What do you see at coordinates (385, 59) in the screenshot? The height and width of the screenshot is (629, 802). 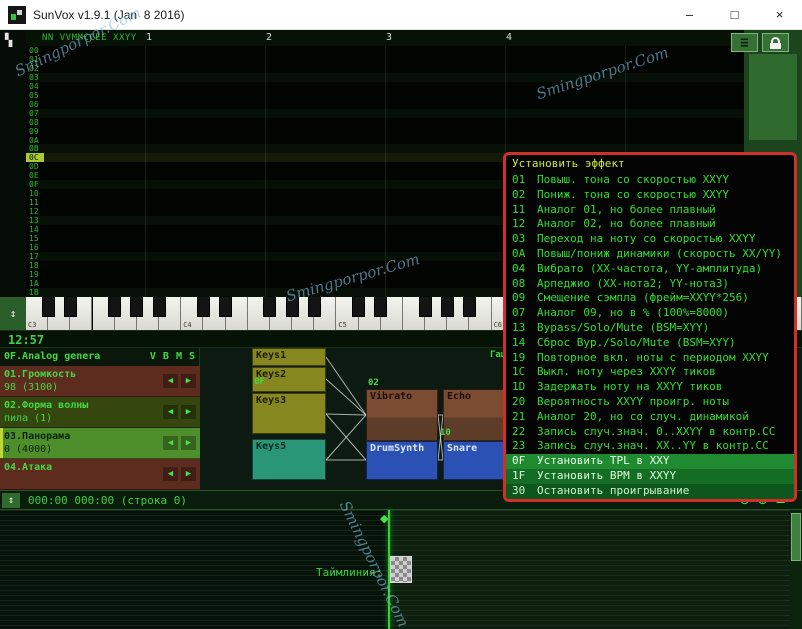 I see `pattern-row: 01` at bounding box center [385, 59].